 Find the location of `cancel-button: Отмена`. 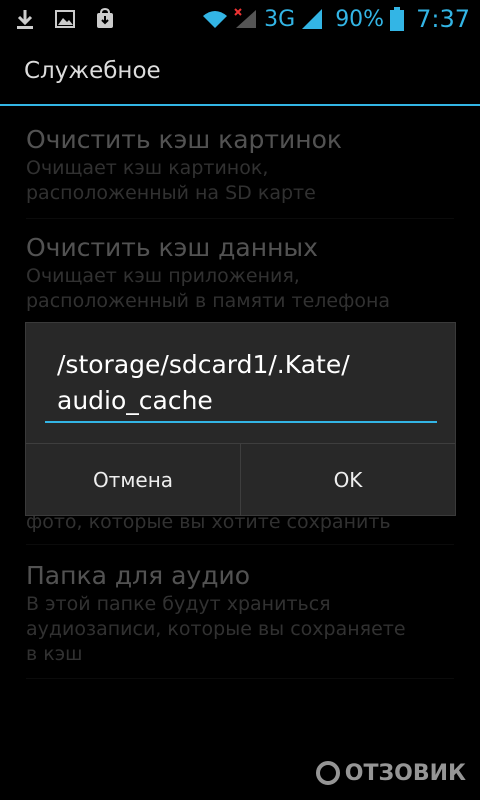

cancel-button: Отмена is located at coordinates (133, 480).